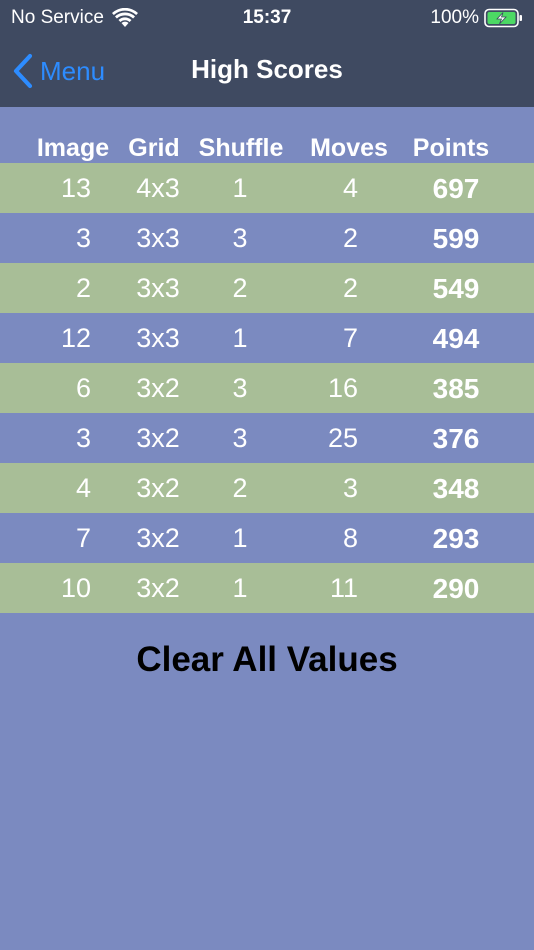 The image size is (534, 950). Describe the element at coordinates (267, 288) in the screenshot. I see `table-row: 2 3x3 2 2 549` at that location.